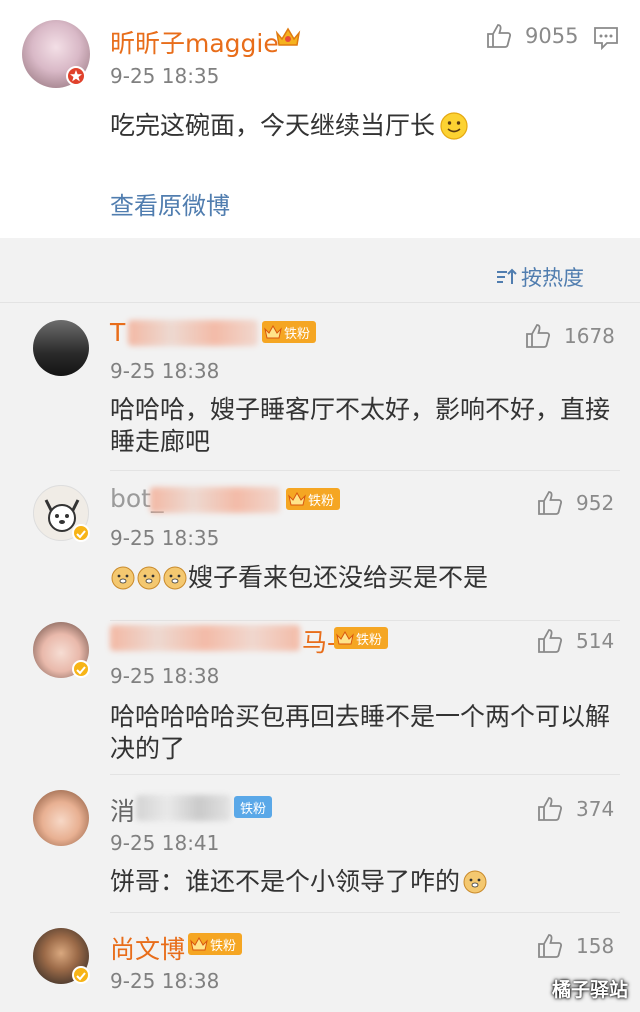 The image size is (640, 1012). Describe the element at coordinates (552, 278) in the screenshot. I see `sort-label: 按热度` at that location.